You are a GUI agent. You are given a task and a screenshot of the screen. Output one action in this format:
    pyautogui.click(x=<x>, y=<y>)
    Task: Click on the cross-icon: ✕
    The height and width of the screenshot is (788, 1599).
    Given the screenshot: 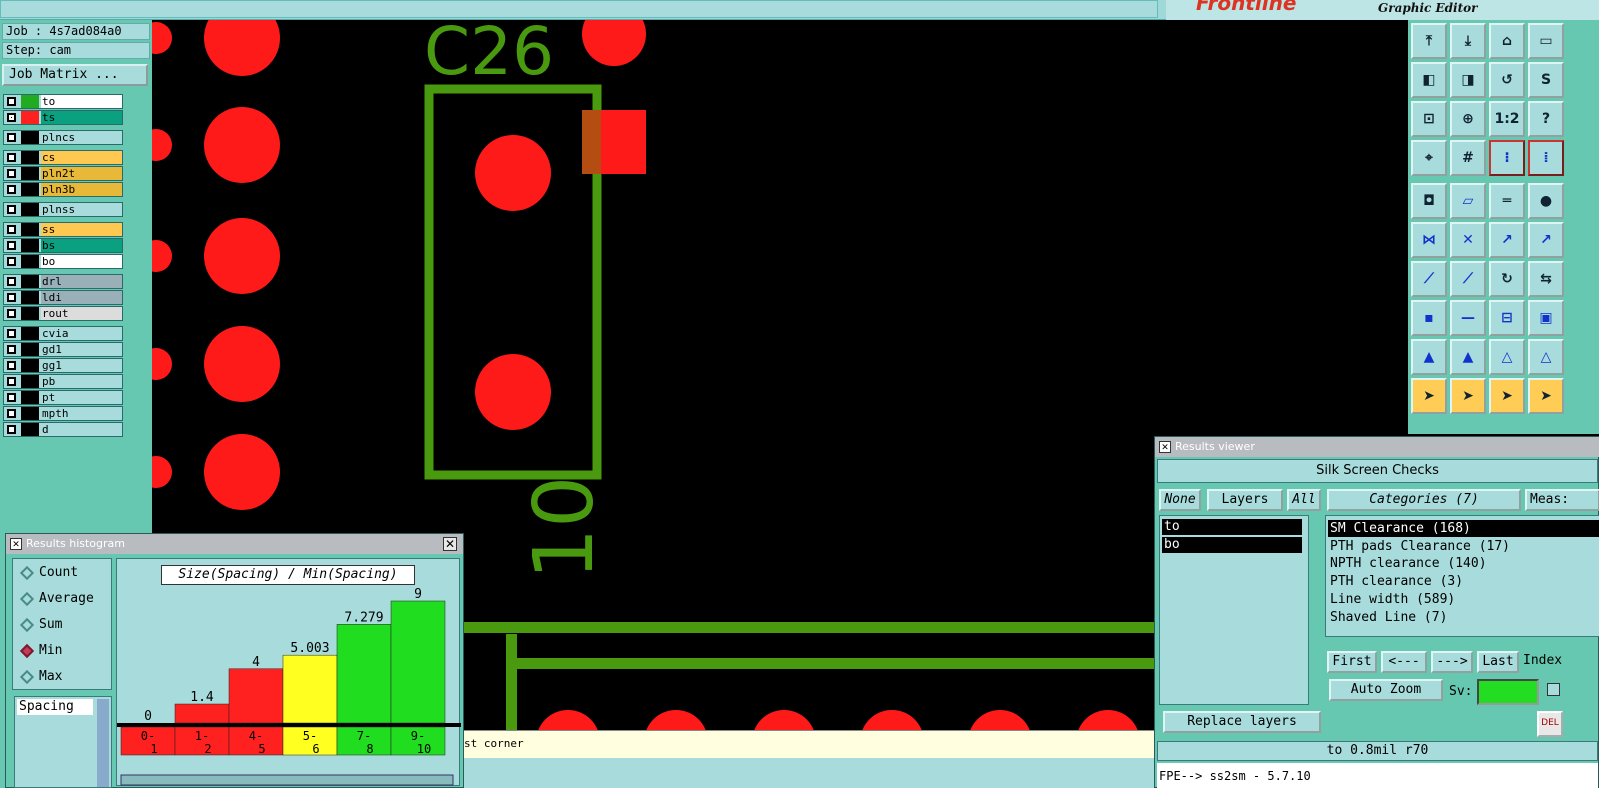 What is the action you would take?
    pyautogui.click(x=1468, y=240)
    